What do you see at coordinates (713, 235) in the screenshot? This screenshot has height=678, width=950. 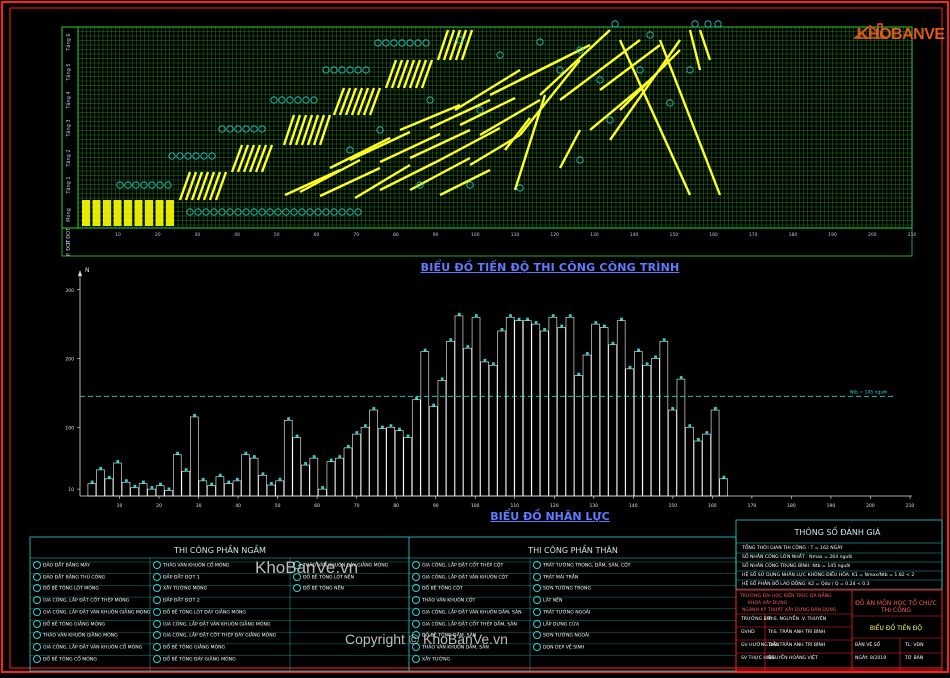 I see `schedule-x-tick: 160` at bounding box center [713, 235].